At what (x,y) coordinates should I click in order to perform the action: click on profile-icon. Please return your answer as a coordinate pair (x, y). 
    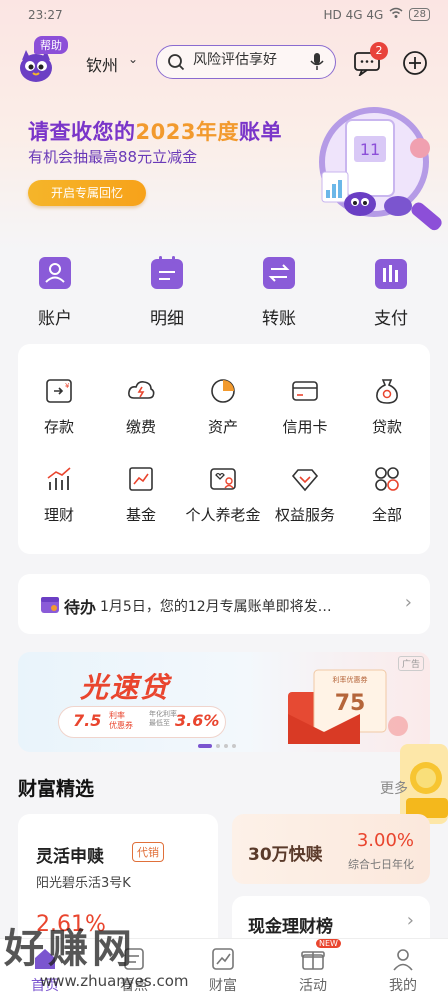
    Looking at the image, I should click on (403, 960).